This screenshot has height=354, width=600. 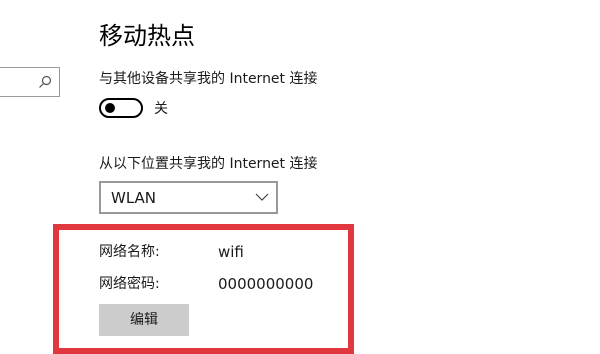 What do you see at coordinates (147, 36) in the screenshot?
I see `page-title: 移动热点` at bounding box center [147, 36].